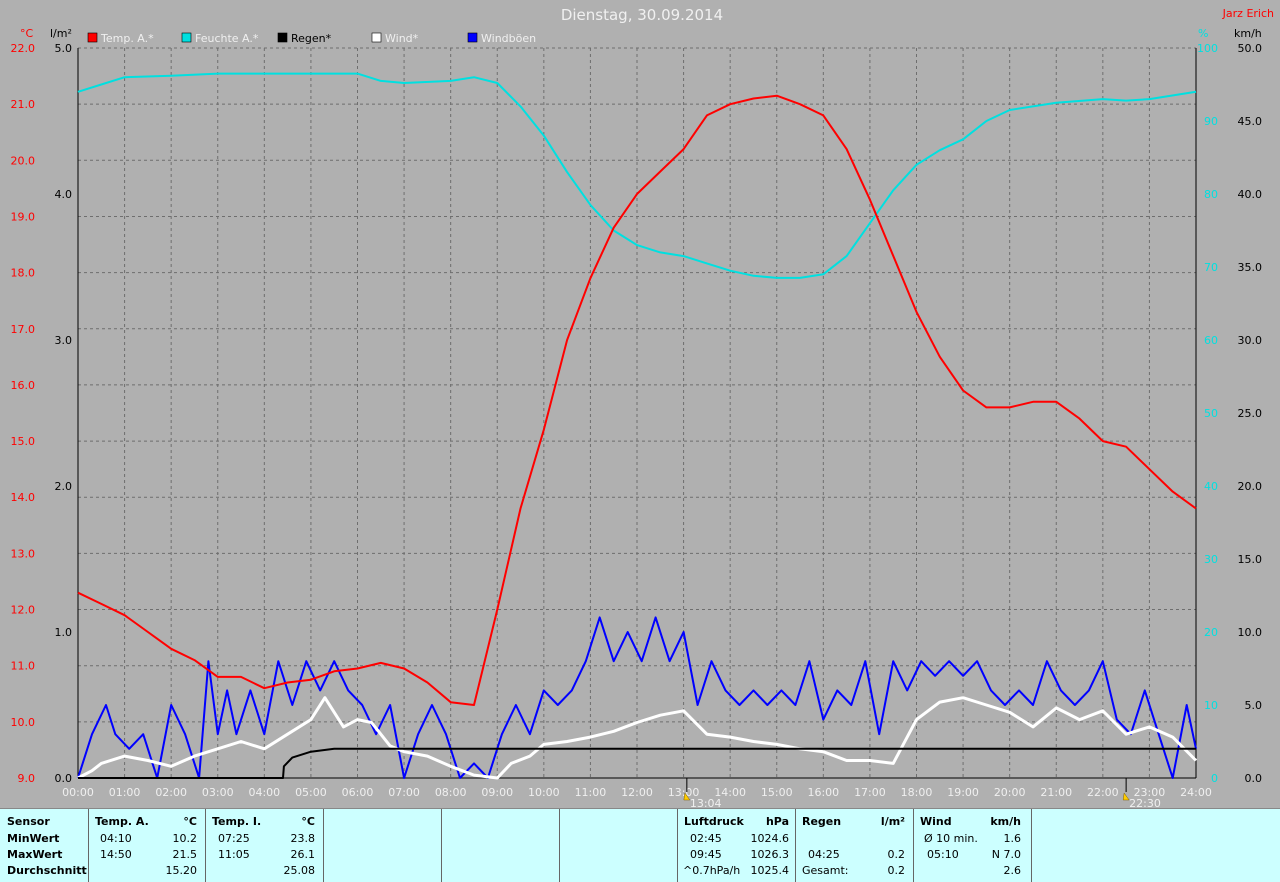  What do you see at coordinates (28, 821) in the screenshot?
I see `sensor-header: Sensor` at bounding box center [28, 821].